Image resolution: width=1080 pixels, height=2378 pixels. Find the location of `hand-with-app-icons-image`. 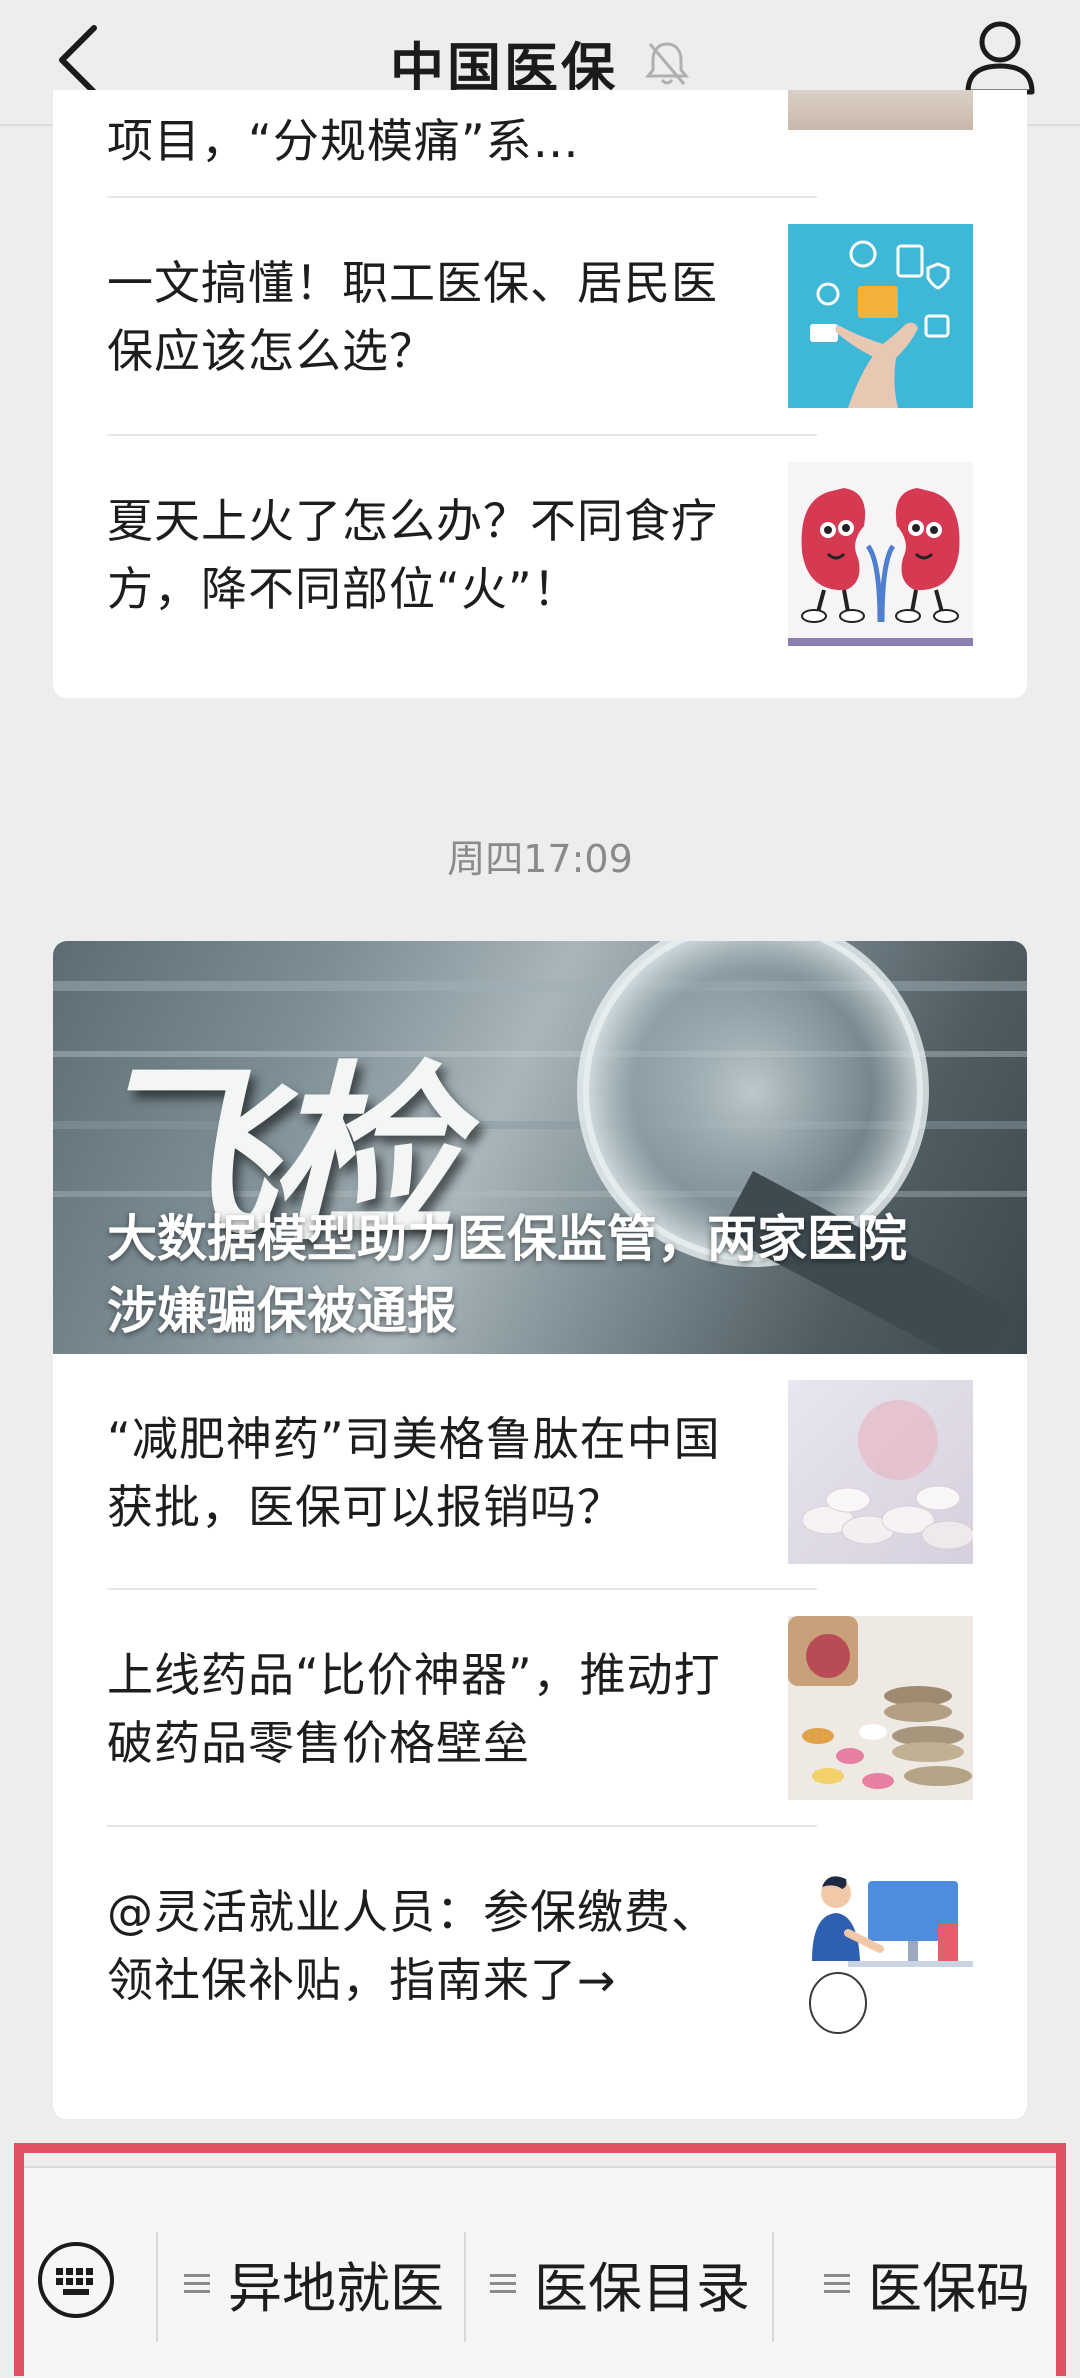

hand-with-app-icons-image is located at coordinates (880, 316).